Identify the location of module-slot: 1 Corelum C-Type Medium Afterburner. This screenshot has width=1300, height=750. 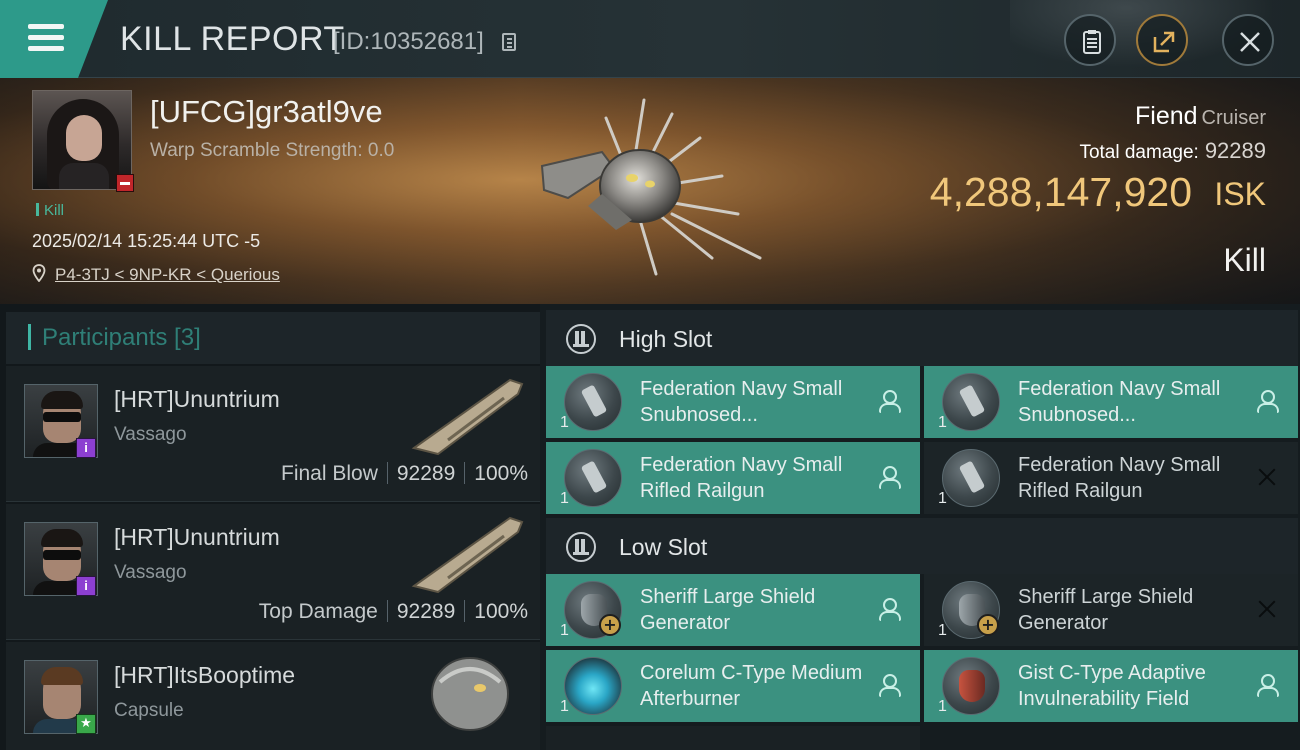
(733, 686).